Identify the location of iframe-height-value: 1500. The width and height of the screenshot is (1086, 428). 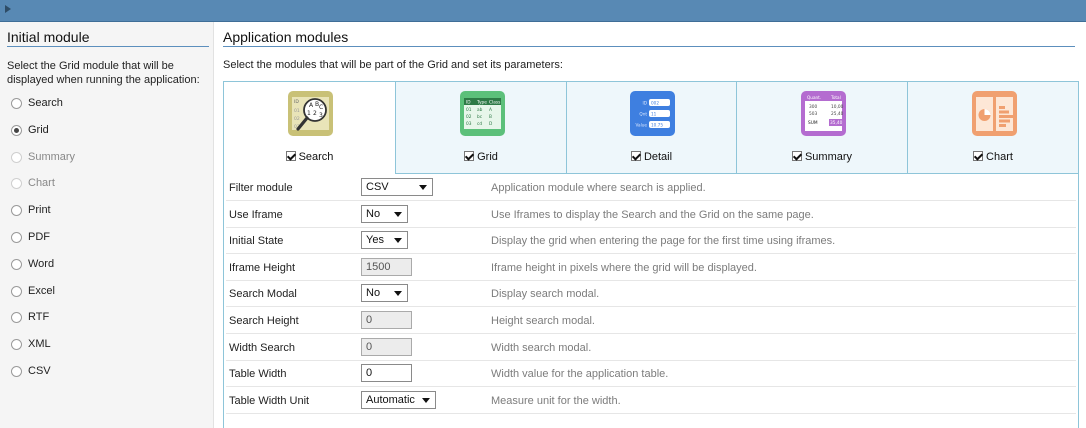
(378, 266).